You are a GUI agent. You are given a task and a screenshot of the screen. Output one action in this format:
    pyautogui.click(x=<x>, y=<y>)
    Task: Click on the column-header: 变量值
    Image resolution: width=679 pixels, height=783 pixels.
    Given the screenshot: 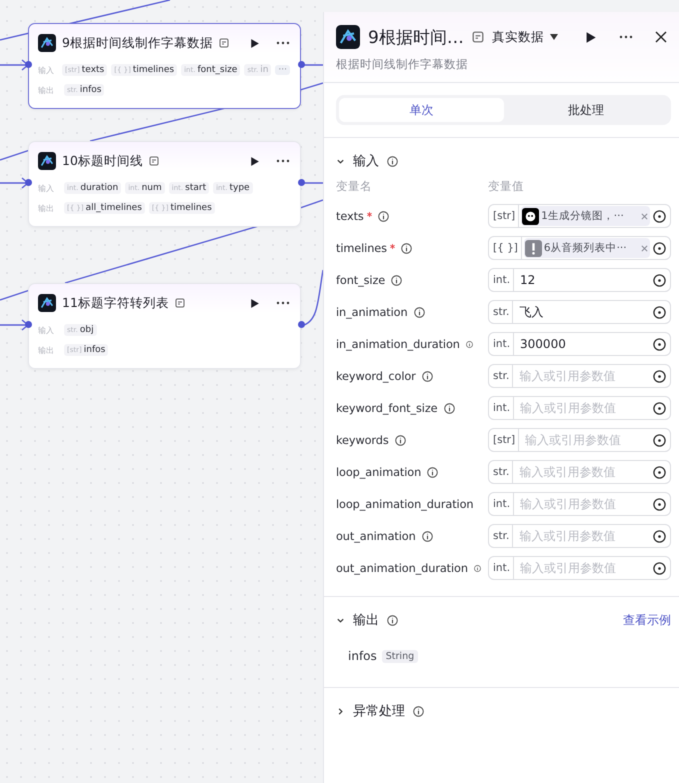 What is the action you would take?
    pyautogui.click(x=506, y=186)
    